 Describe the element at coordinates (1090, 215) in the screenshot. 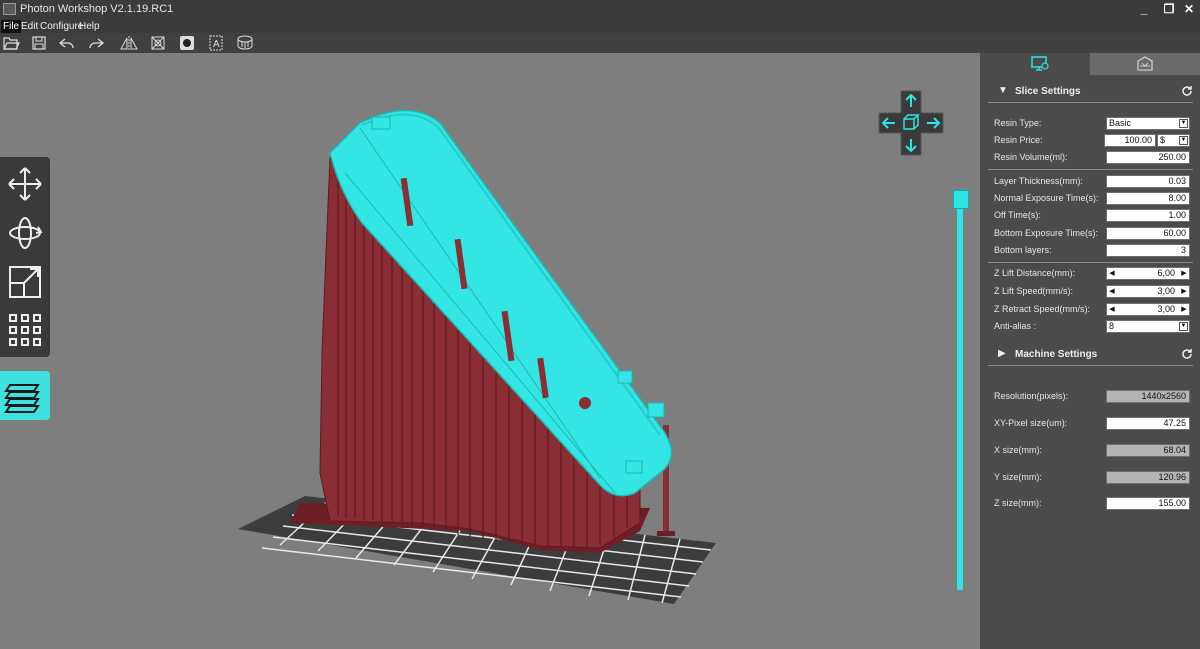

I see `off-time-row: Off Time(s): 1.00` at that location.